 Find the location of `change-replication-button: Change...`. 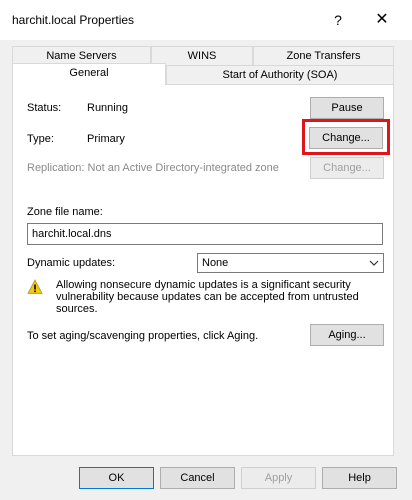

change-replication-button: Change... is located at coordinates (347, 168).